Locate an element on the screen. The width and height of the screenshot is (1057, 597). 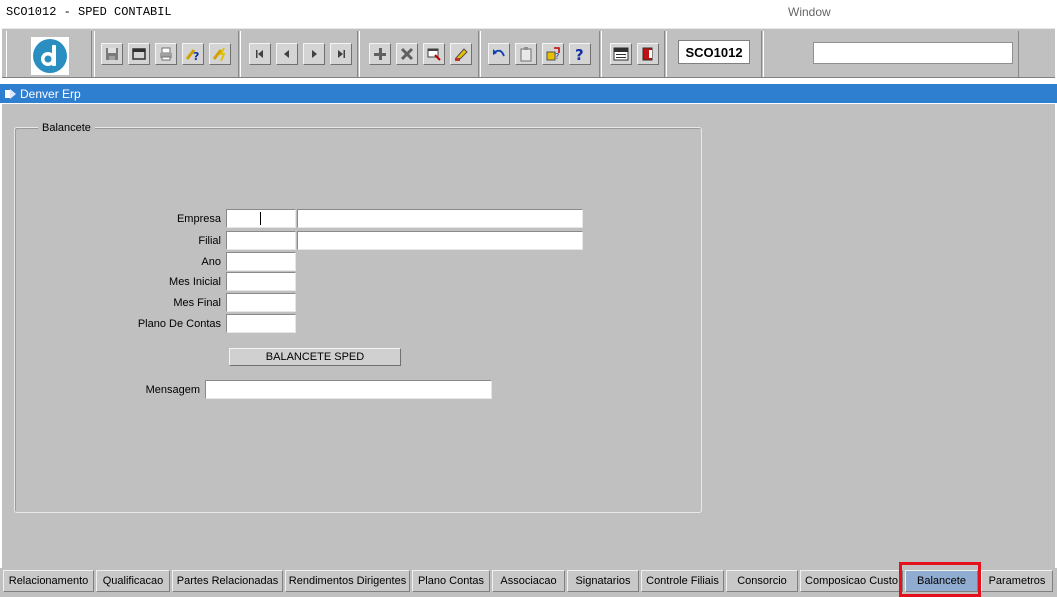
last-record-icon is located at coordinates (341, 54).